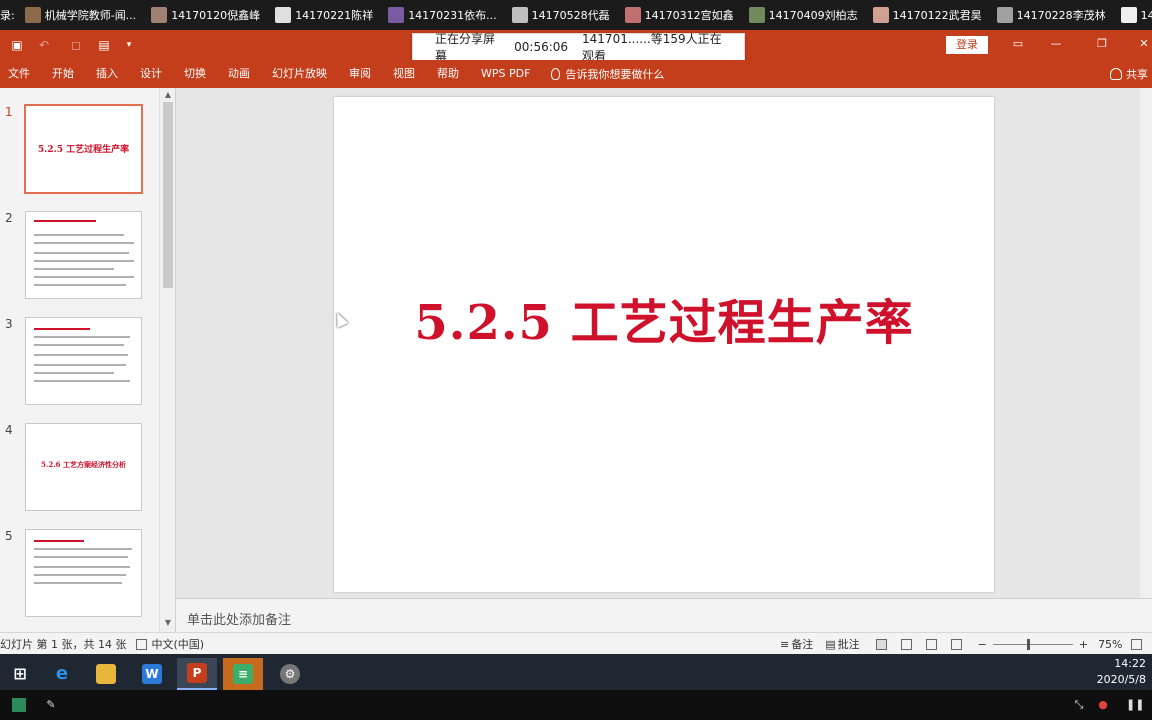 Image resolution: width=1152 pixels, height=720 pixels. Describe the element at coordinates (881, 644) in the screenshot. I see `normal-view-icon` at that location.